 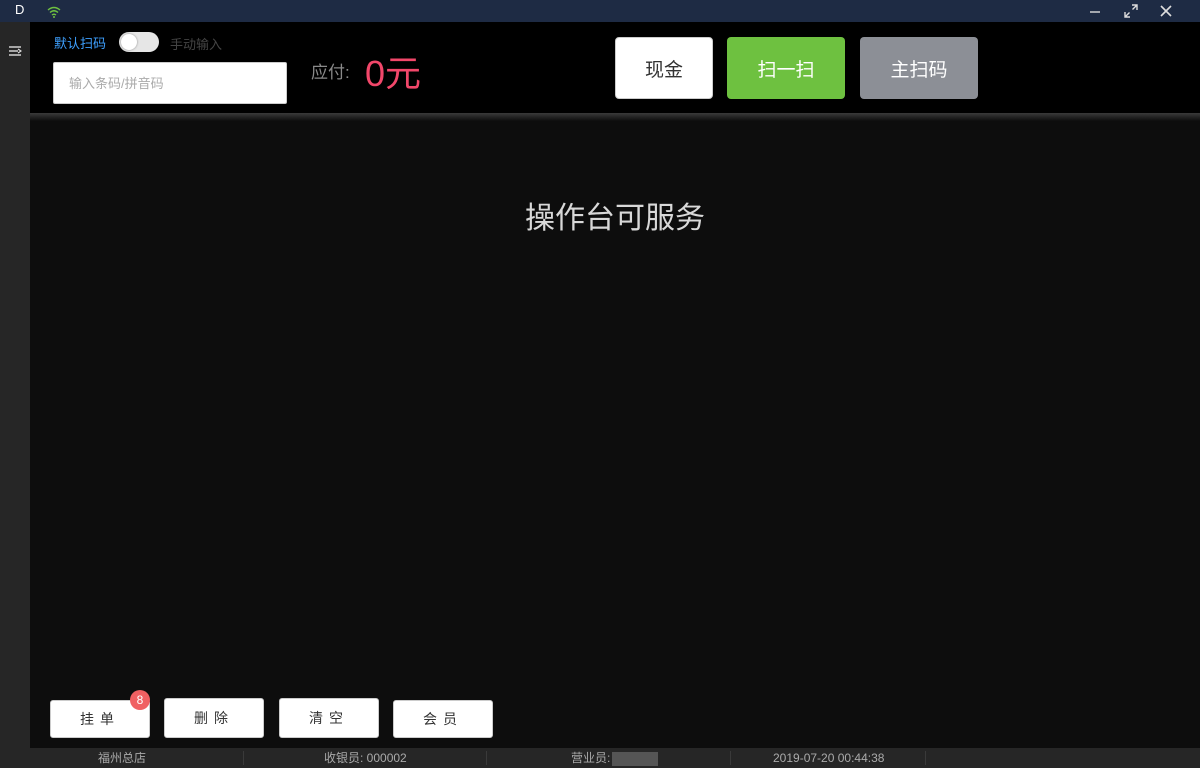 I want to click on toggle-knob, so click(x=129, y=42).